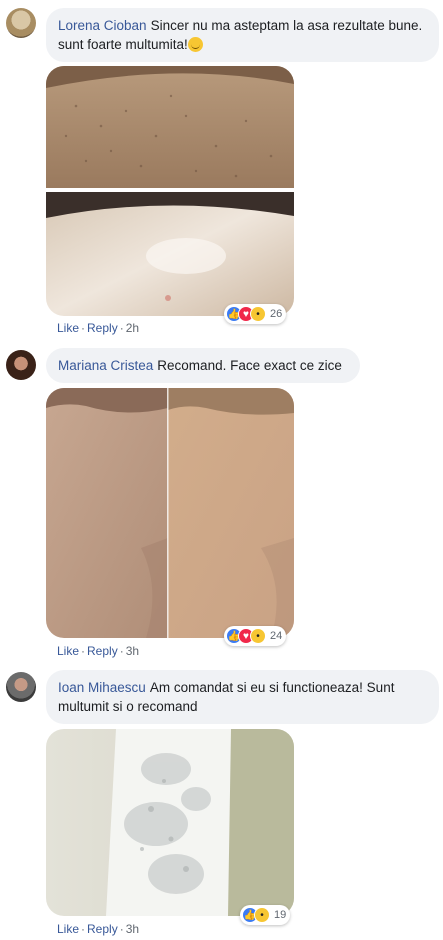  Describe the element at coordinates (249, 365) in the screenshot. I see `comment-text: Recomand. Face exact ce zice` at that location.